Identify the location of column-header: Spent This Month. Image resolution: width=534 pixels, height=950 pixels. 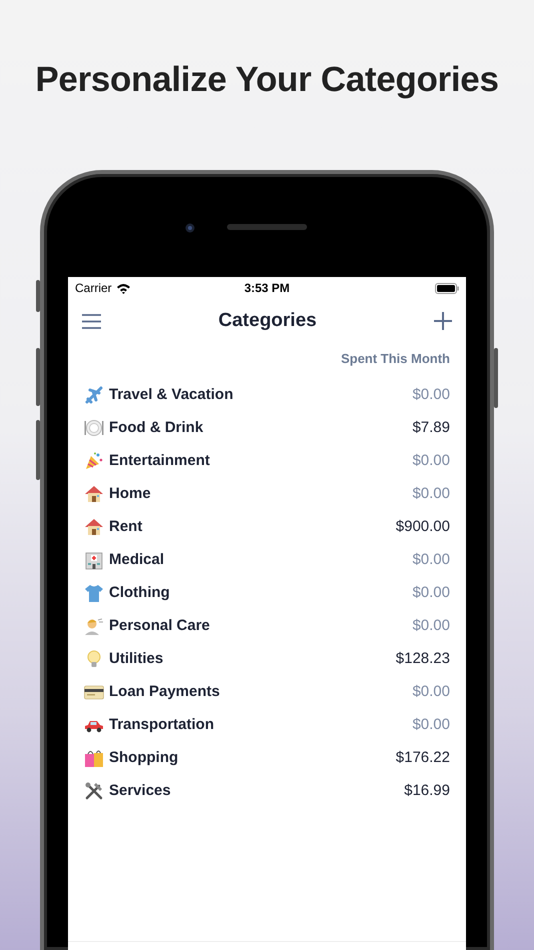
(395, 359).